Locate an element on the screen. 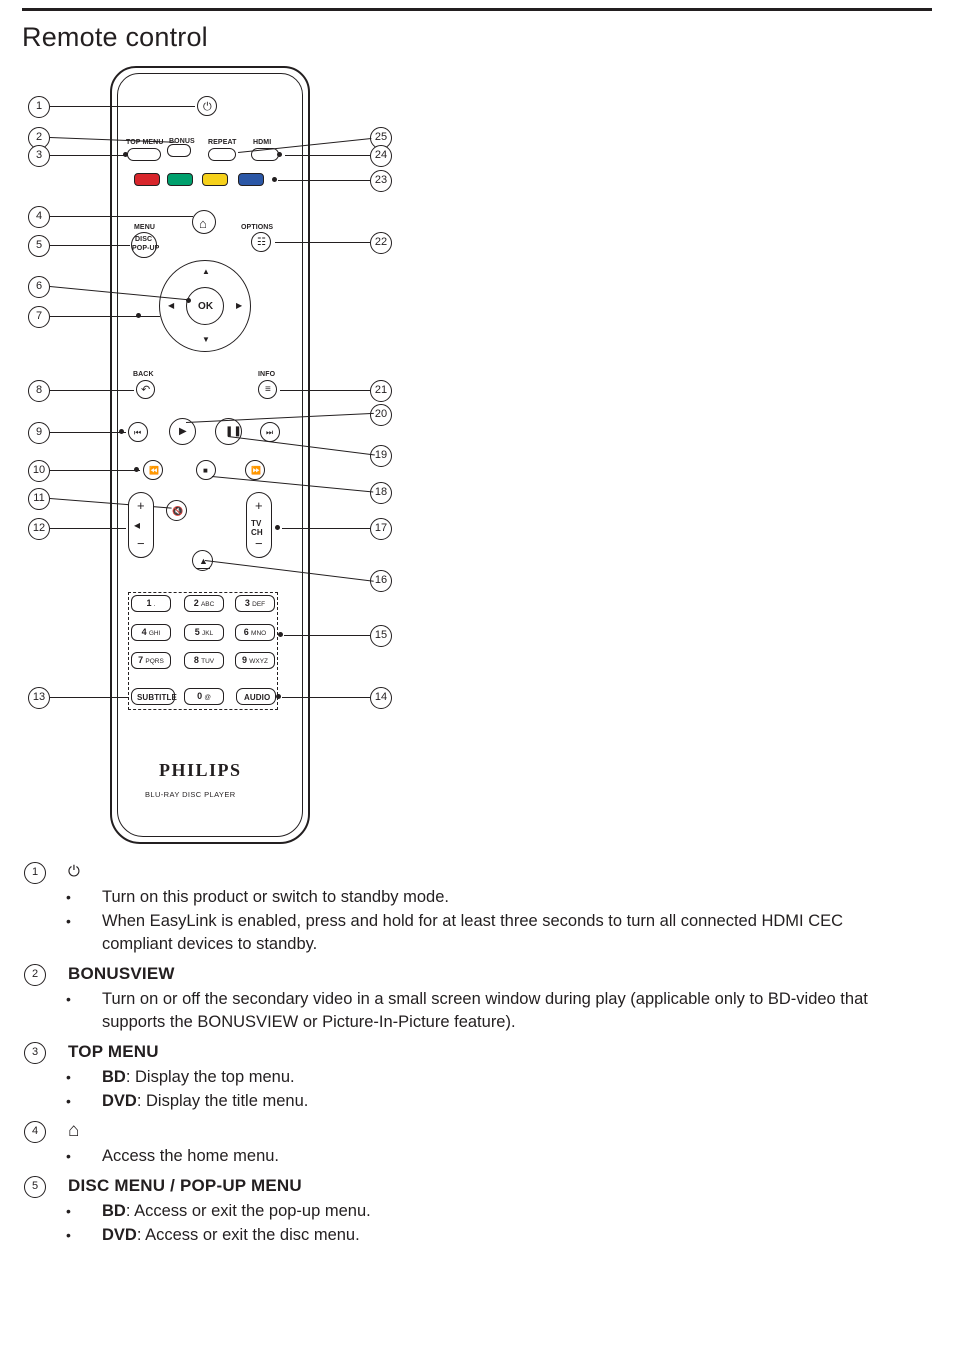 Image resolution: width=954 pixels, height=1345 pixels. key-0-letters: @ is located at coordinates (207, 697).